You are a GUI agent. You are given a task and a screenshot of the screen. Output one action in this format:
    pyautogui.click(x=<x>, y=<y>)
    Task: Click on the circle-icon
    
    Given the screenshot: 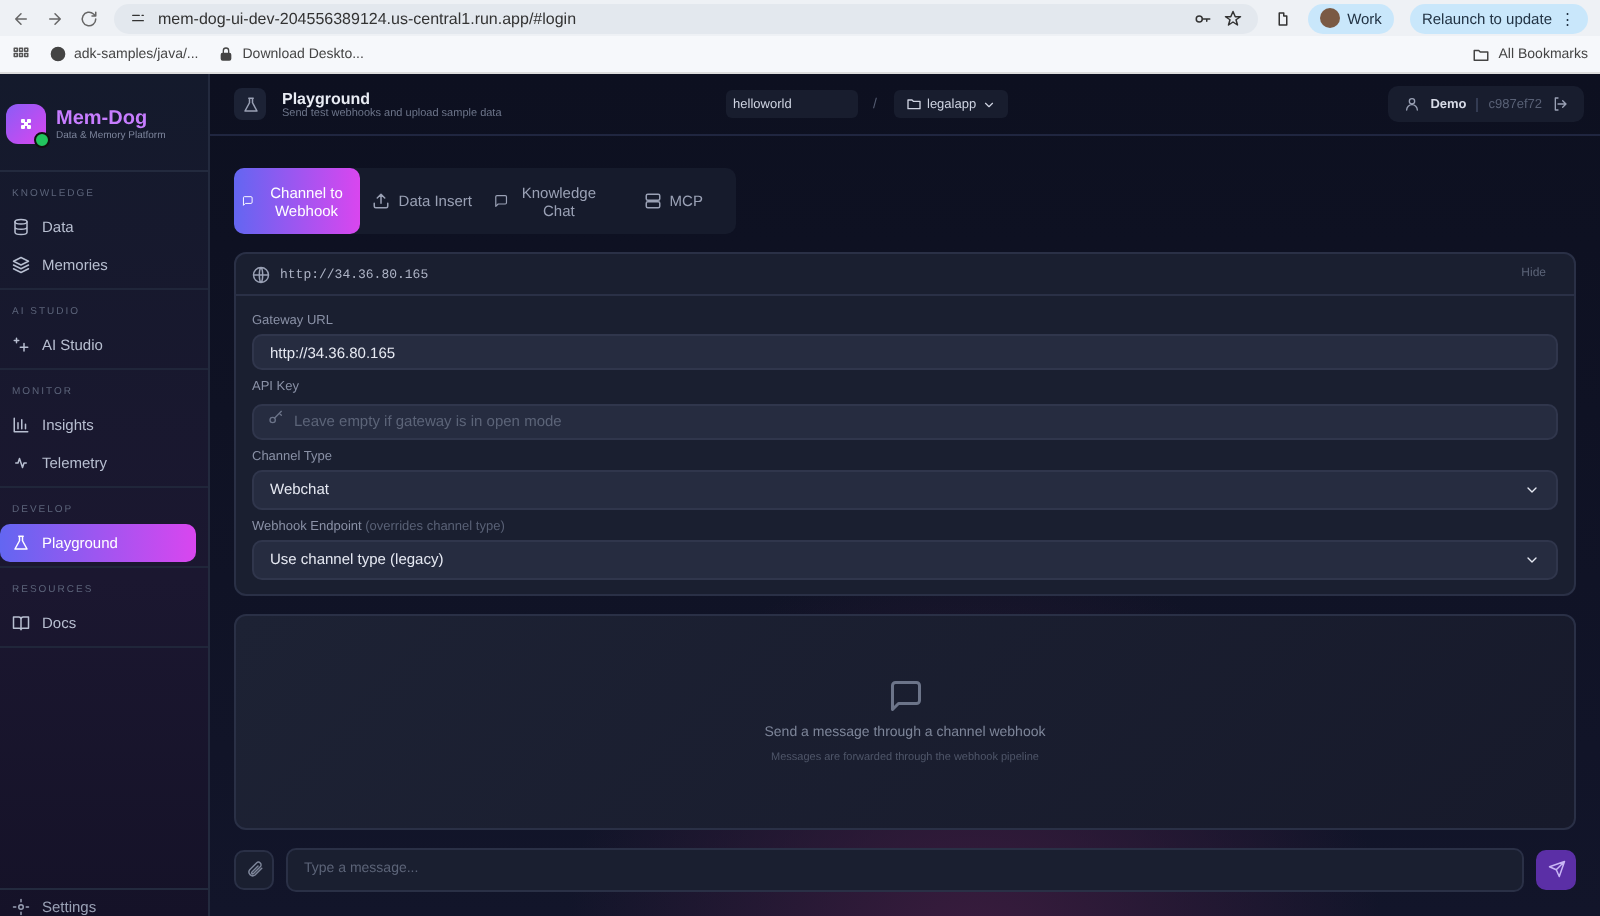 What is the action you would take?
    pyautogui.click(x=58, y=54)
    